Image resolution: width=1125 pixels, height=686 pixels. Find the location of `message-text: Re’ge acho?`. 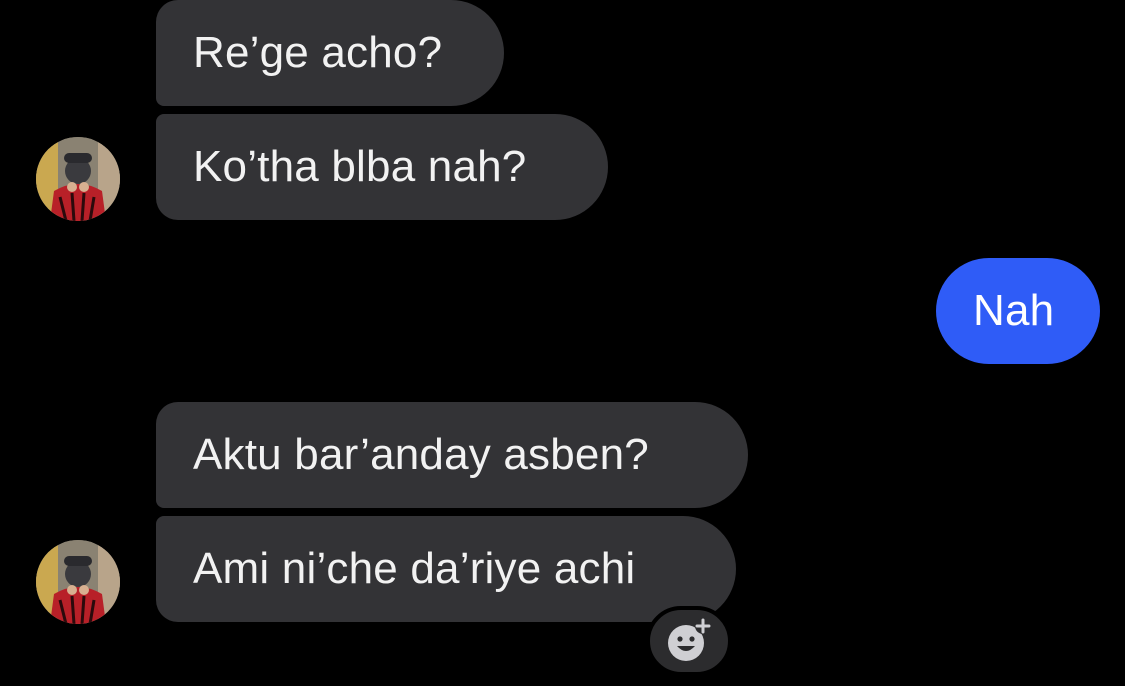

message-text: Re’ge acho? is located at coordinates (318, 52).